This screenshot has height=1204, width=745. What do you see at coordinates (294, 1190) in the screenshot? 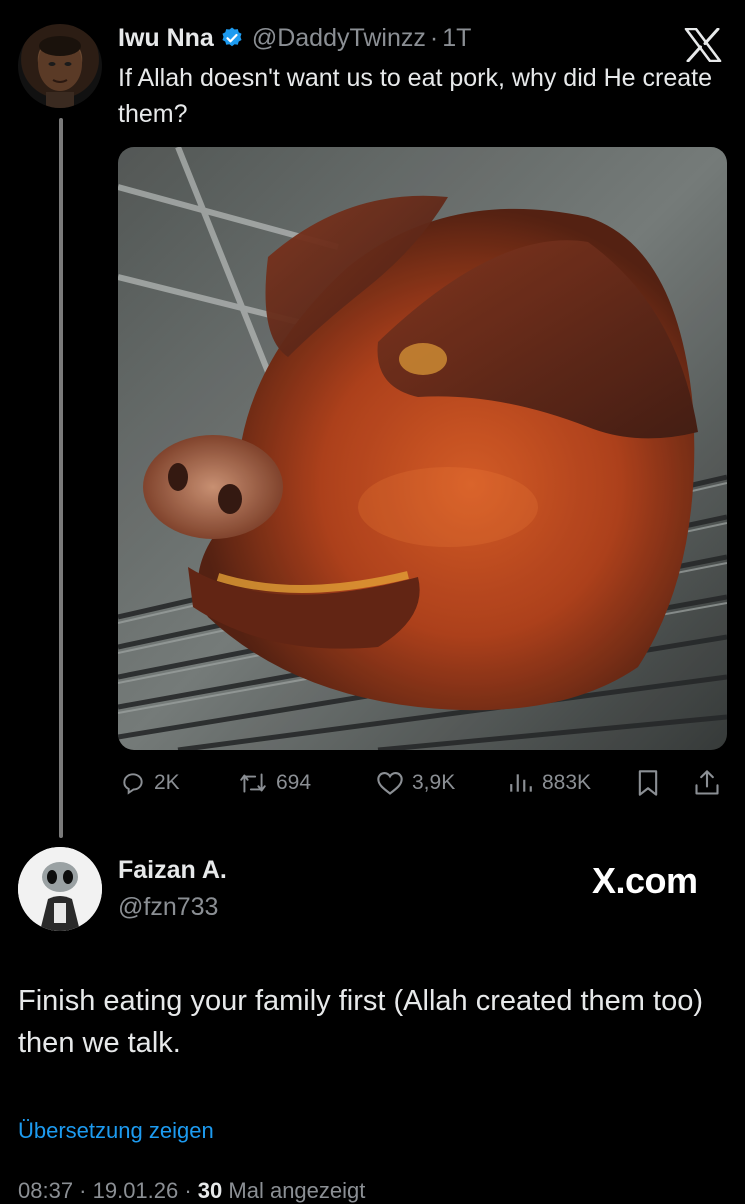
I see `reply-views-label: Mal angezeigt` at bounding box center [294, 1190].